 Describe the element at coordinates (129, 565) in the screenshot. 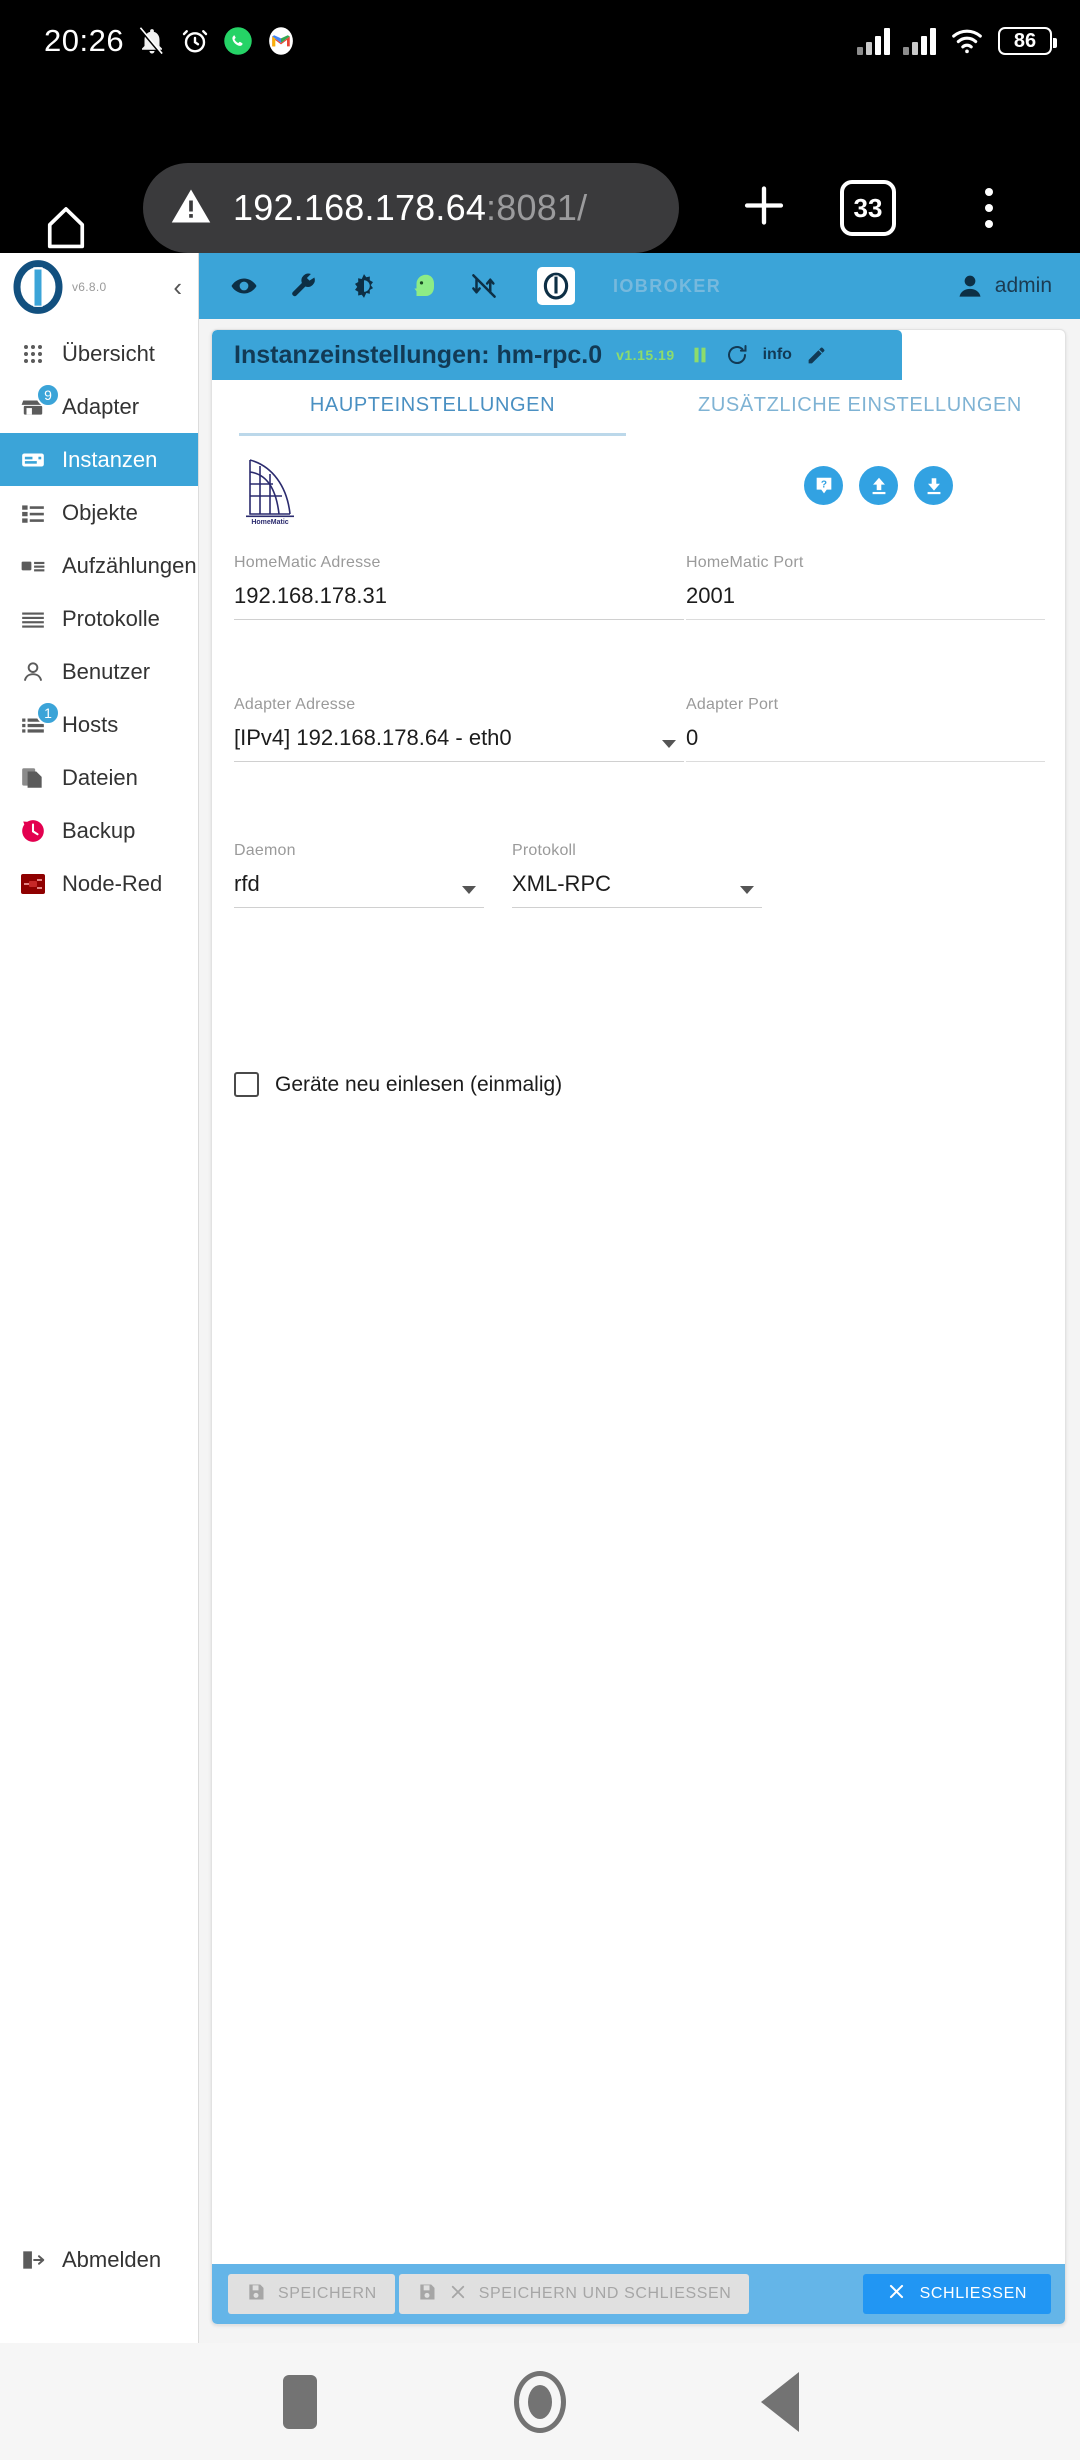

I see `sidebar-item-label: Aufzählungen` at that location.